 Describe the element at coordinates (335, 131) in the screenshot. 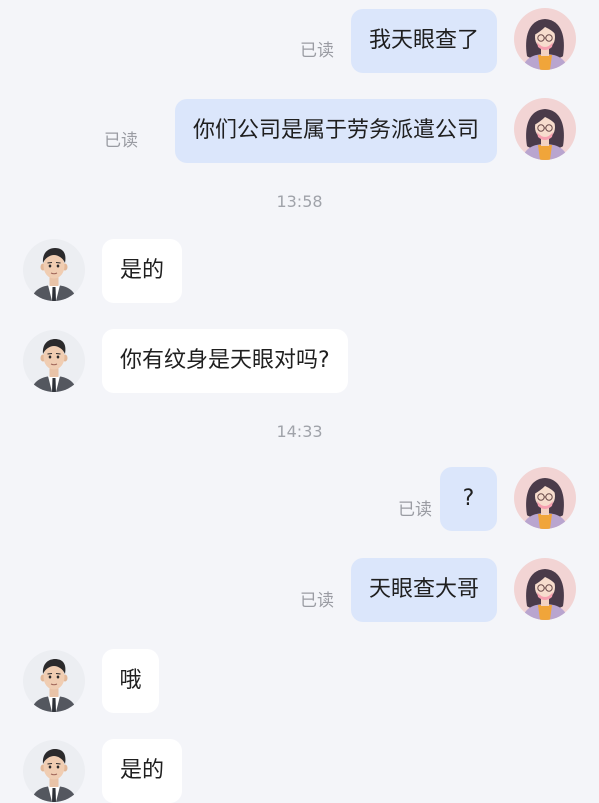

I see `message-bubble-outgoing: 你们公司是属于劳务派遣公司` at that location.